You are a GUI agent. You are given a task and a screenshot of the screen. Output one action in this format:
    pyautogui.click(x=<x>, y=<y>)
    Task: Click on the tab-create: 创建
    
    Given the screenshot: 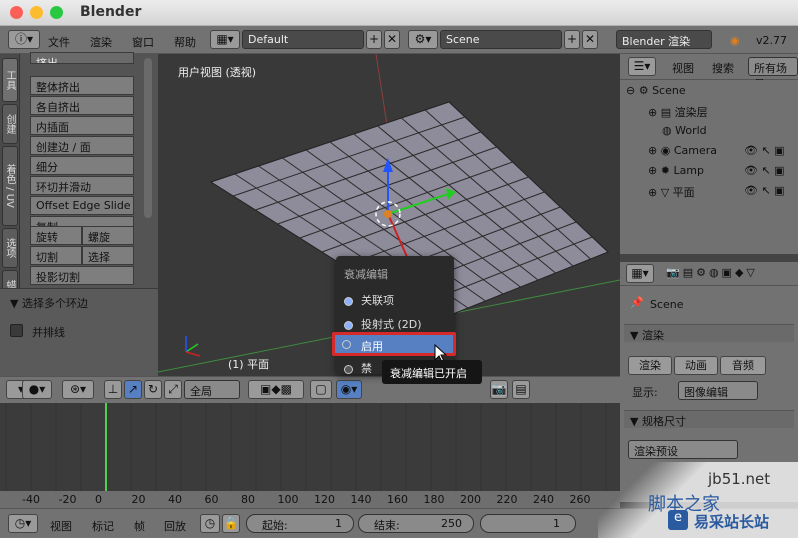 What is the action you would take?
    pyautogui.click(x=10, y=124)
    